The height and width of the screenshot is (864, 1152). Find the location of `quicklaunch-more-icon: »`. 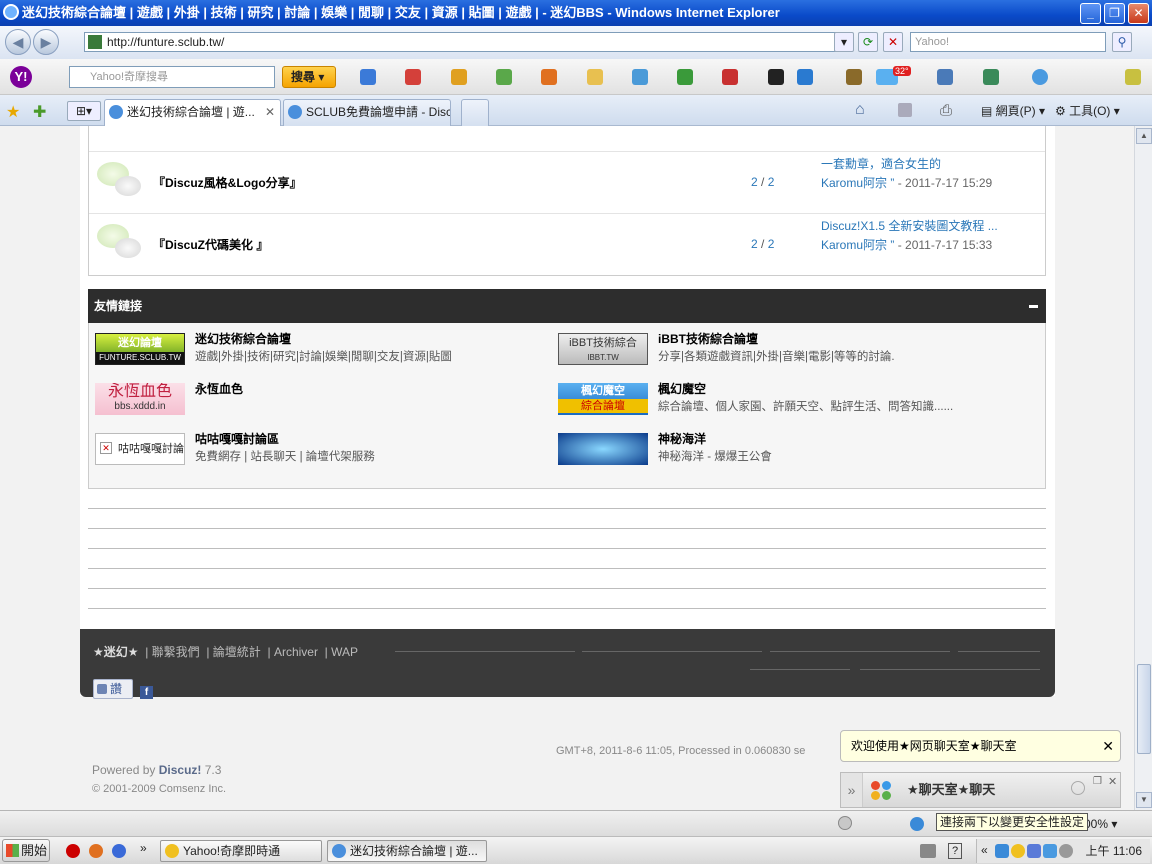

quicklaunch-more-icon: » is located at coordinates (143, 848).